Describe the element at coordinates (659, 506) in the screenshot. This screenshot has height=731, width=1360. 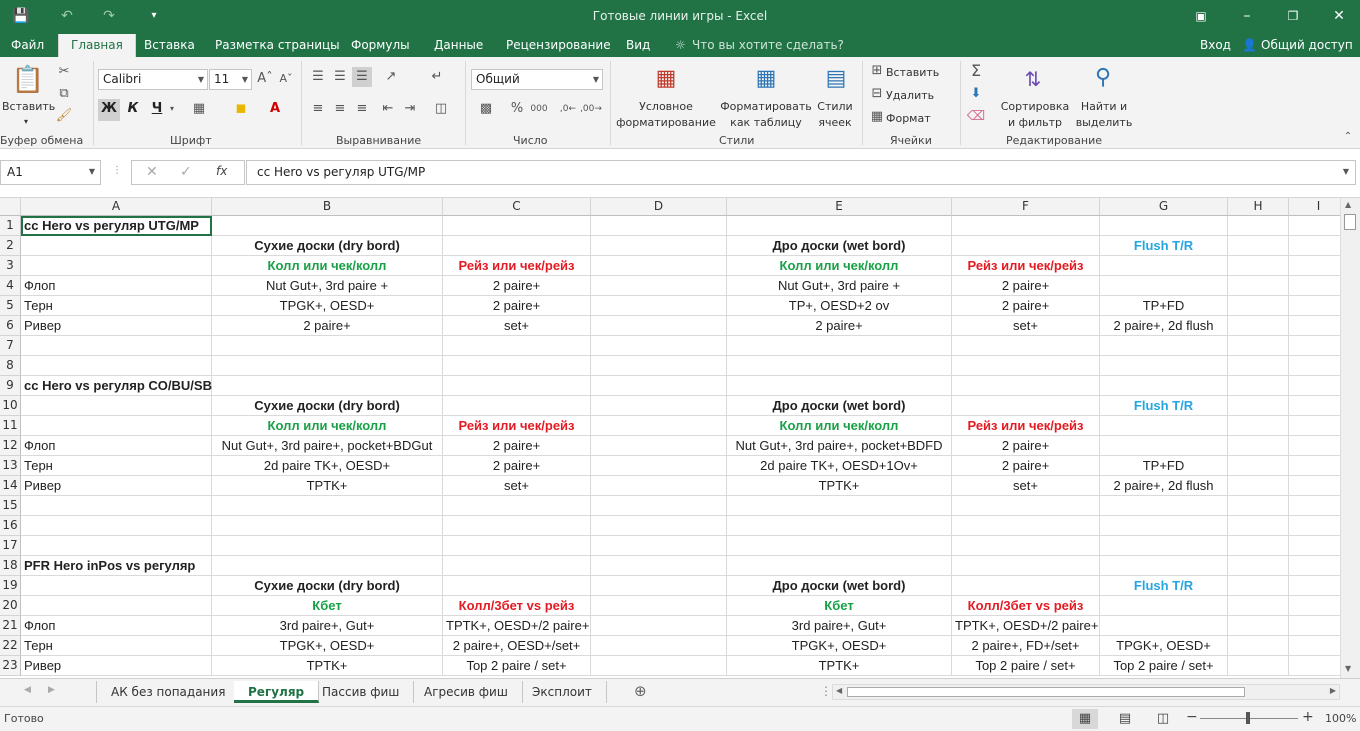
I see `cell-d15` at that location.